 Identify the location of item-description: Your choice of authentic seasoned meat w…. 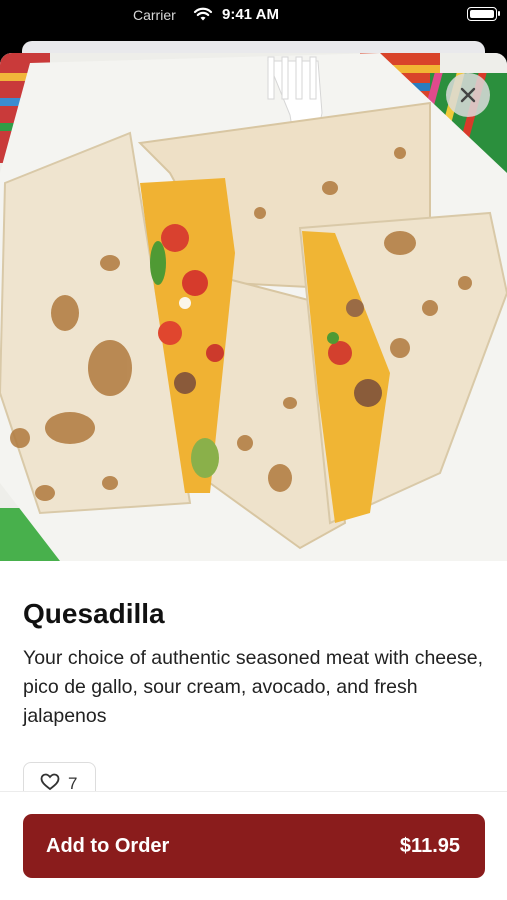
(253, 687).